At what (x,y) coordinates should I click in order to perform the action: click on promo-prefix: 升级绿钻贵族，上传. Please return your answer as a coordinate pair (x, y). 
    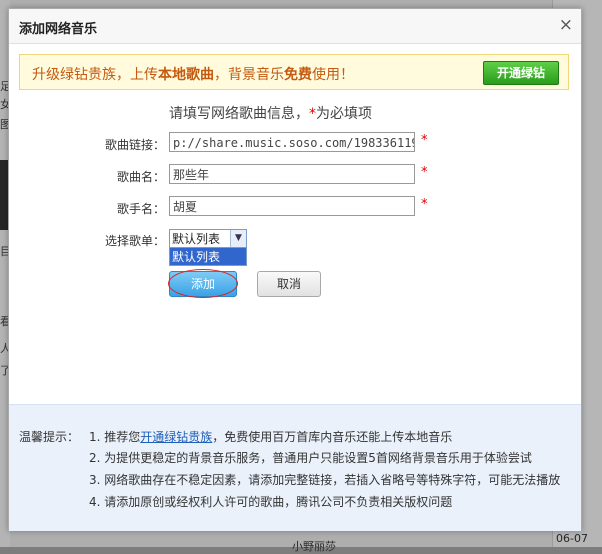
    Looking at the image, I should click on (95, 75).